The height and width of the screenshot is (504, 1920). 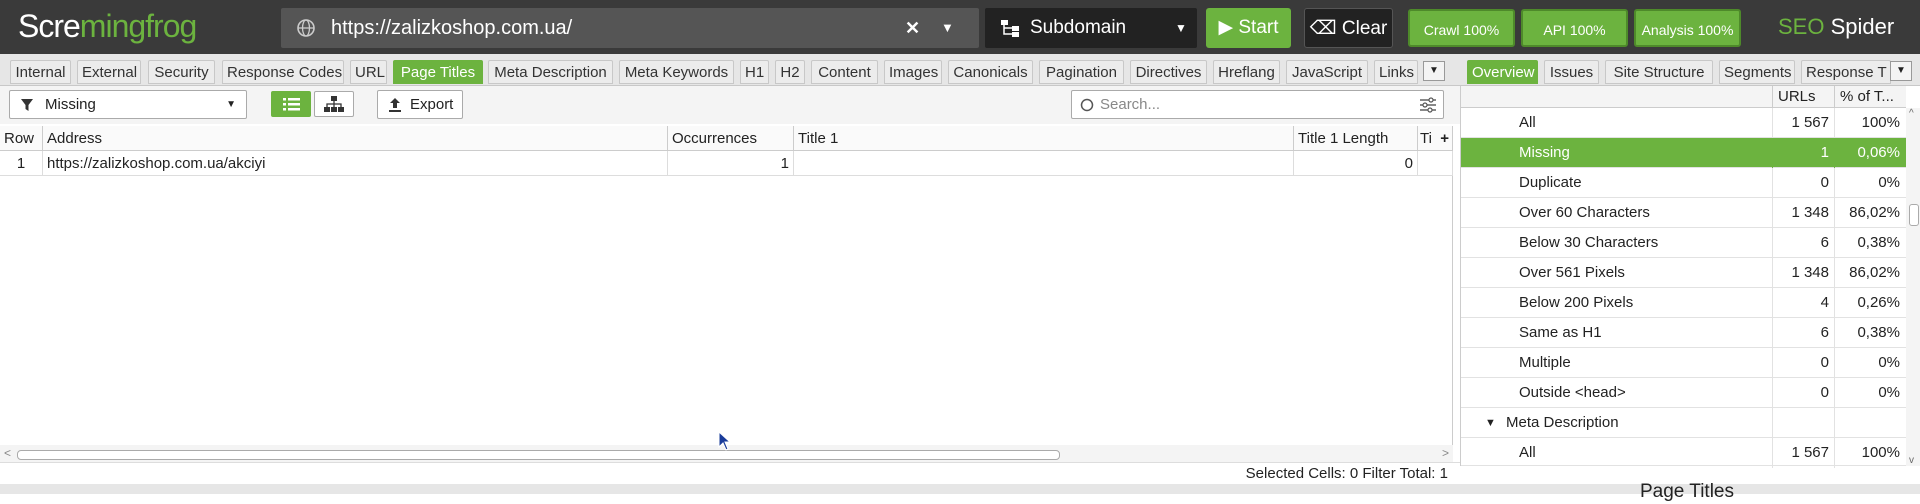 I want to click on tab-page-titles: Page Titles, so click(x=438, y=72).